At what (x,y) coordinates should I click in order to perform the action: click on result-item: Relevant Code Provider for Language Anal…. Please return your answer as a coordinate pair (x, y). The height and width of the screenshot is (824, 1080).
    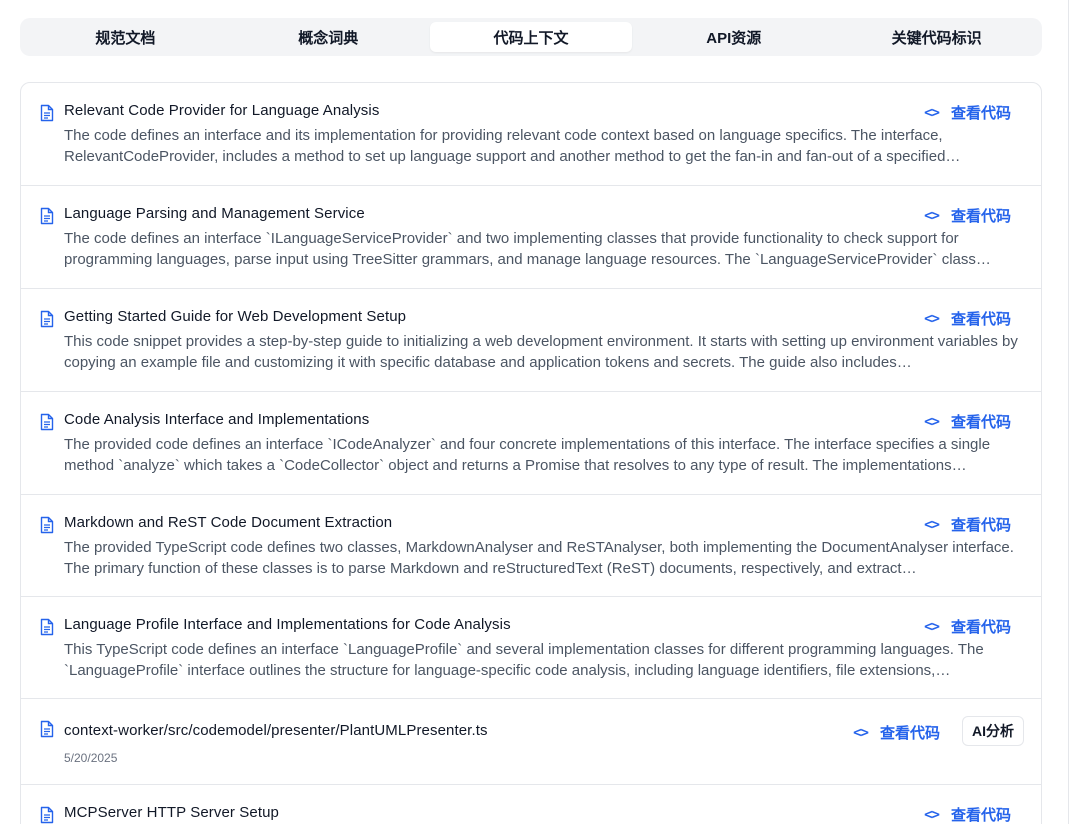
    Looking at the image, I should click on (531, 134).